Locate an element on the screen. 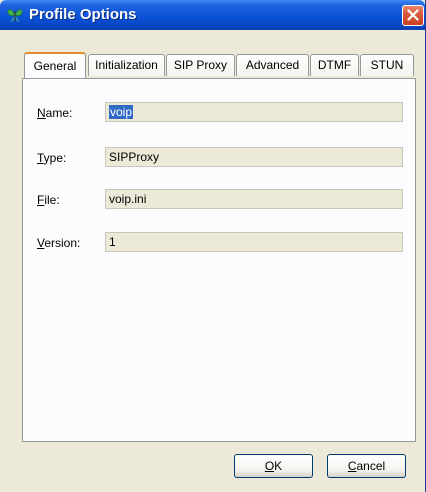  file-field: voip.ini is located at coordinates (254, 199).